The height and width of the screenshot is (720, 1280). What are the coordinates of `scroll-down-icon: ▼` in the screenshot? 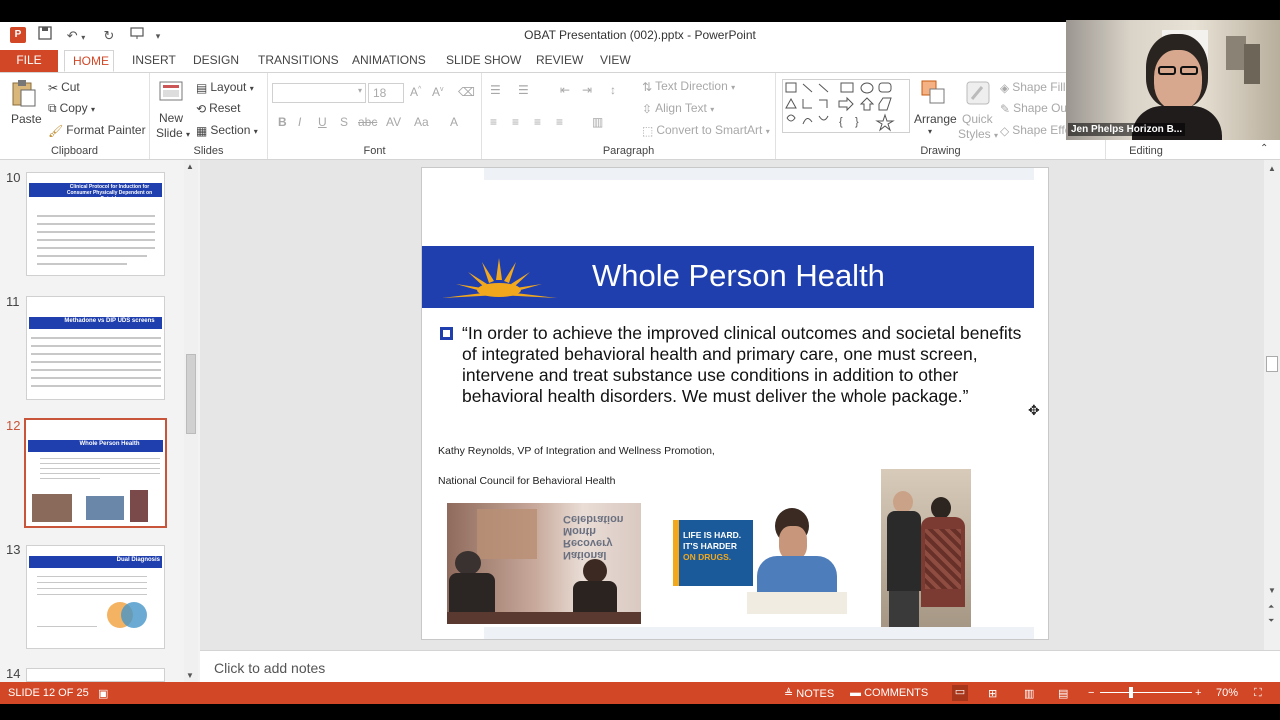 It's located at (190, 675).